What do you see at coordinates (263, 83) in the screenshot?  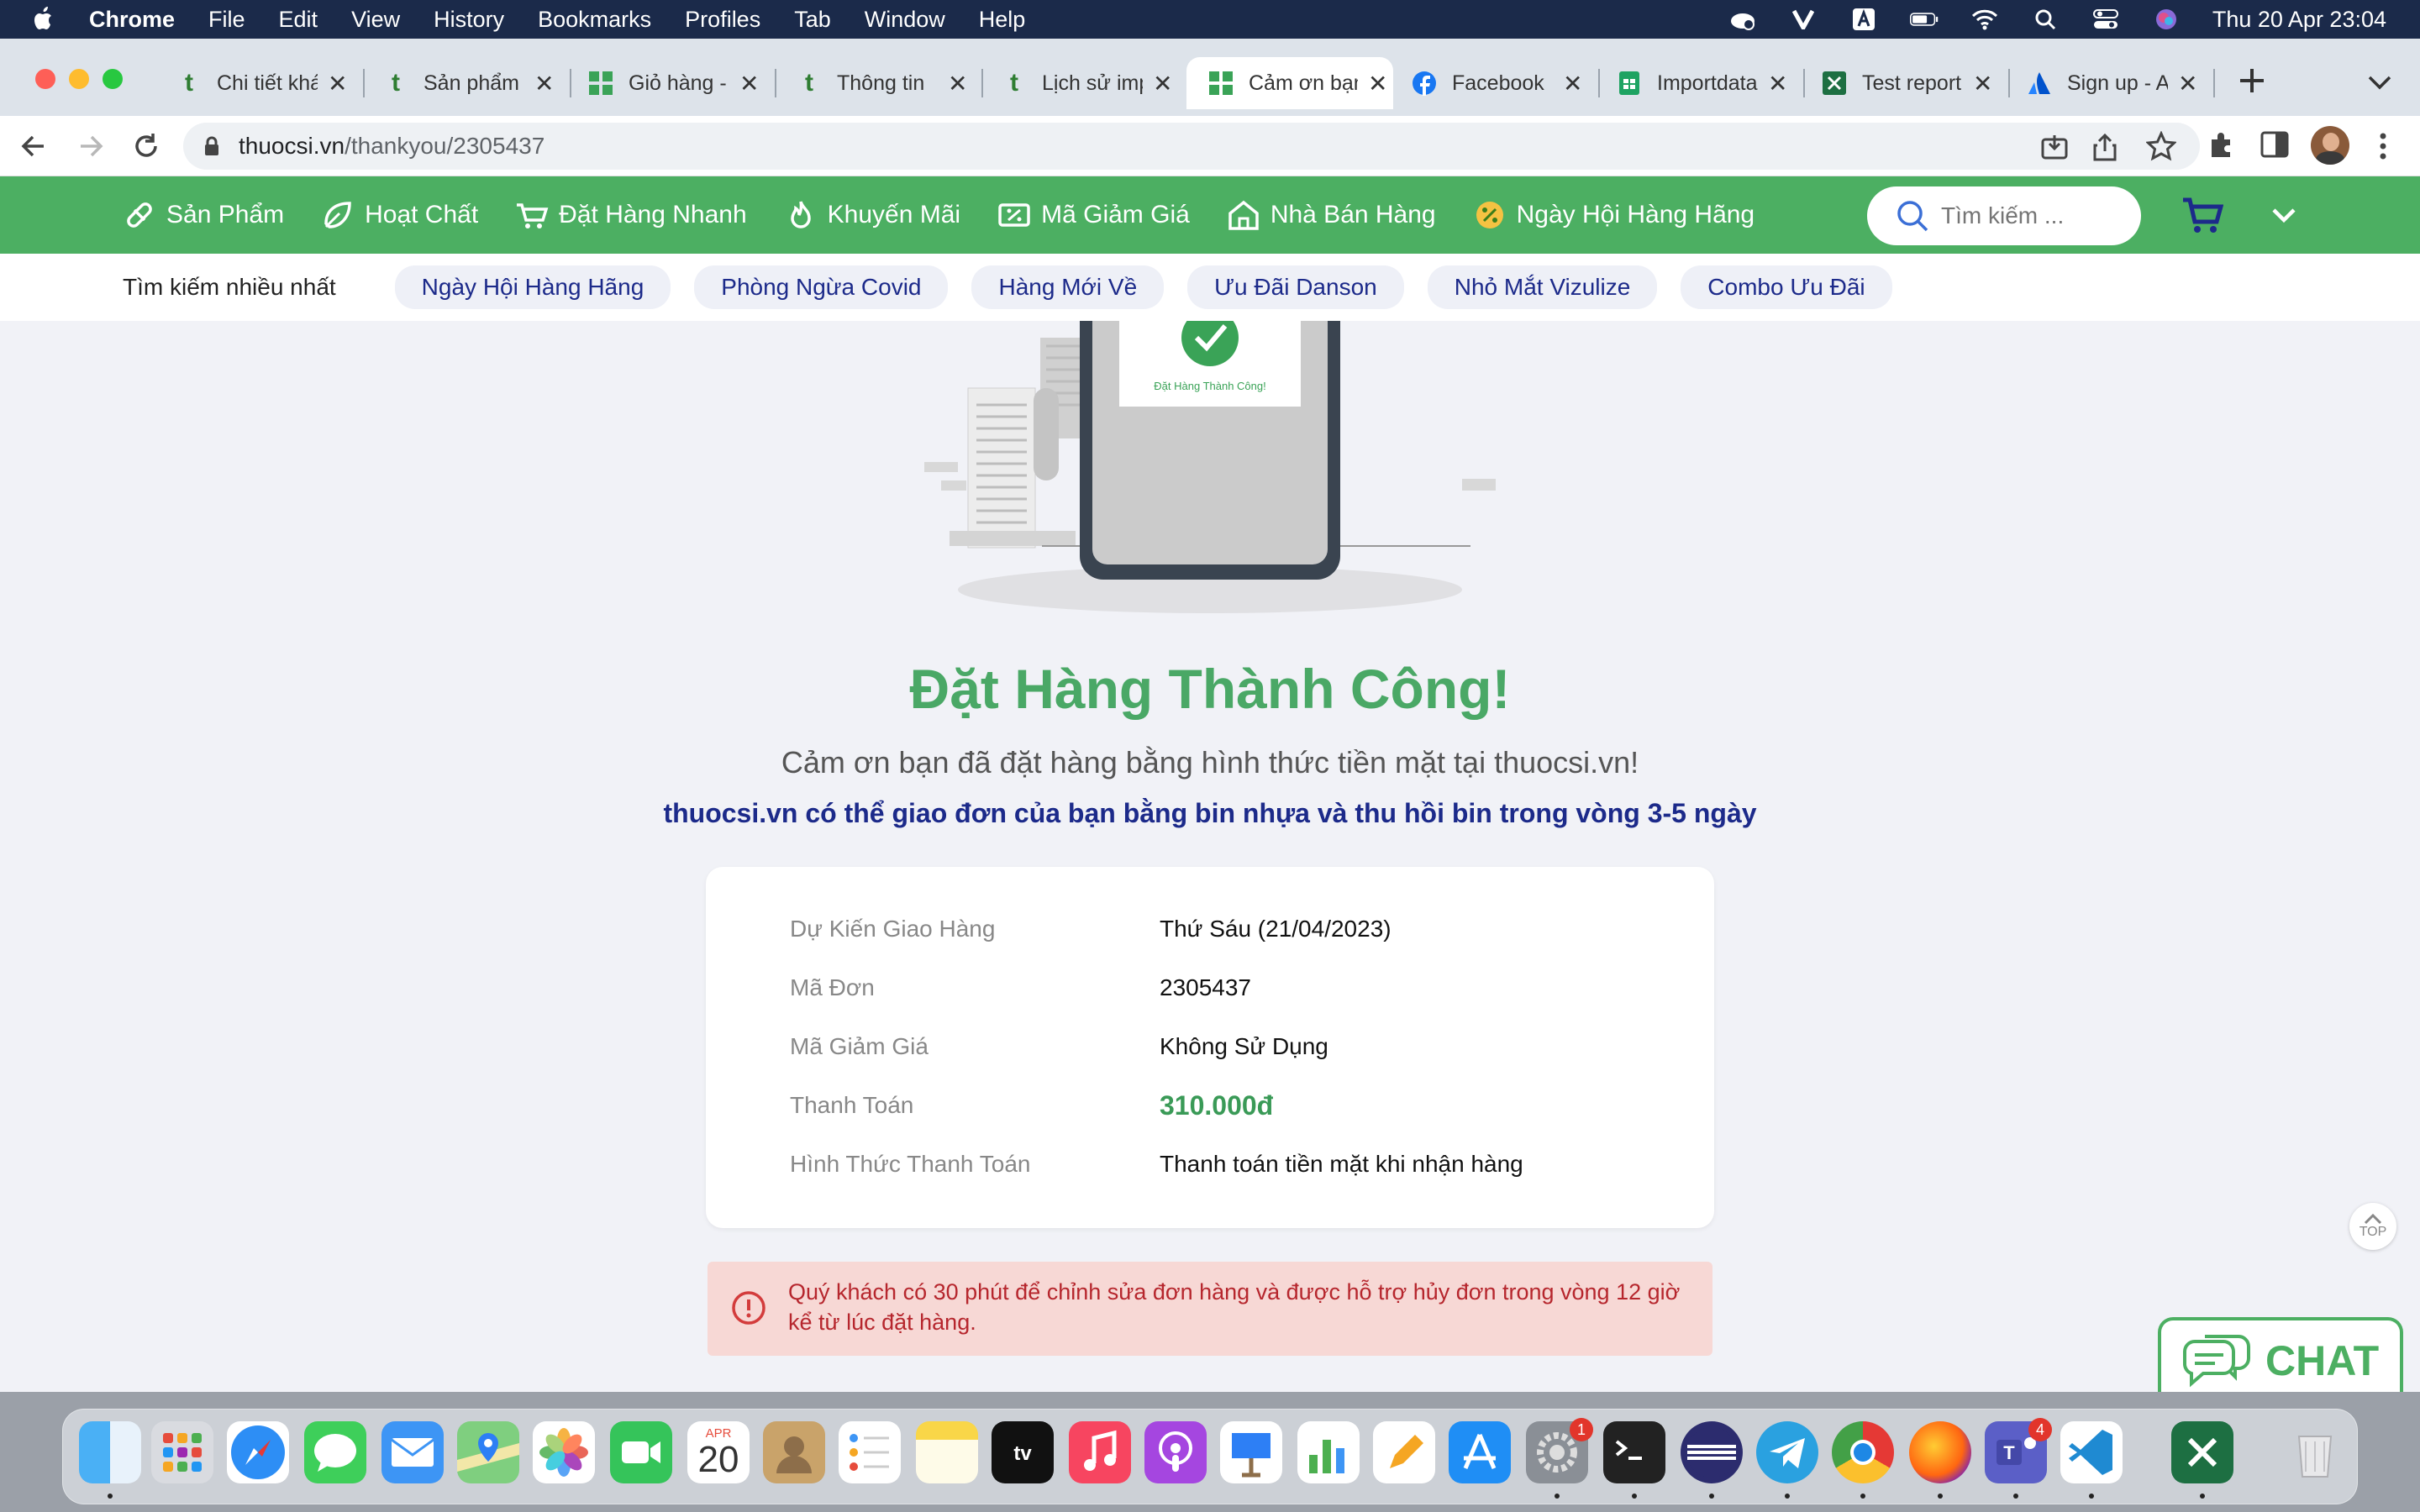 I see `tab-chi-tiet: t Chi tiết khách hàng ✕` at bounding box center [263, 83].